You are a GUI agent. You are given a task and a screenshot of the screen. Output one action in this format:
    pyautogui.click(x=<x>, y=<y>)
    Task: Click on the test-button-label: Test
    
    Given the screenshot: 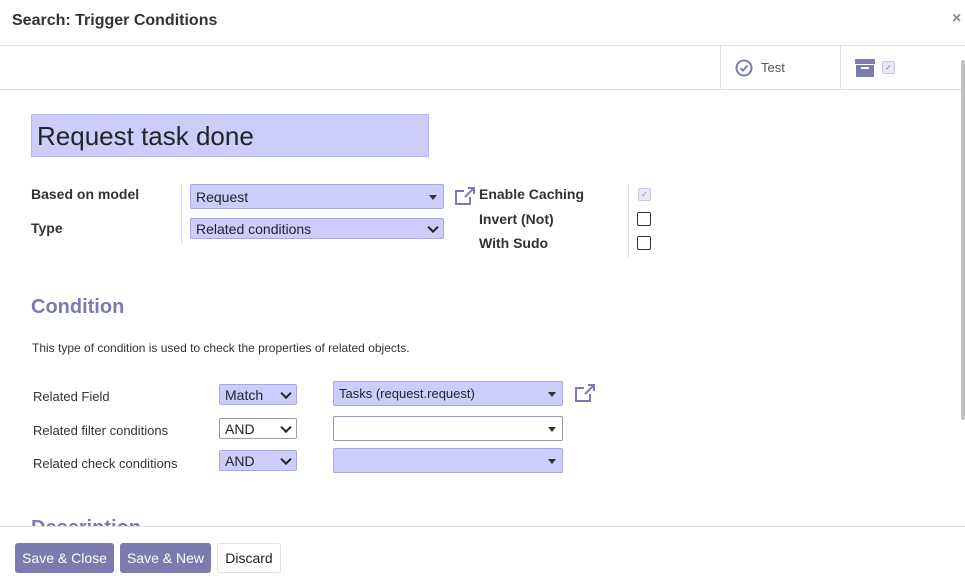 What is the action you would take?
    pyautogui.click(x=773, y=67)
    